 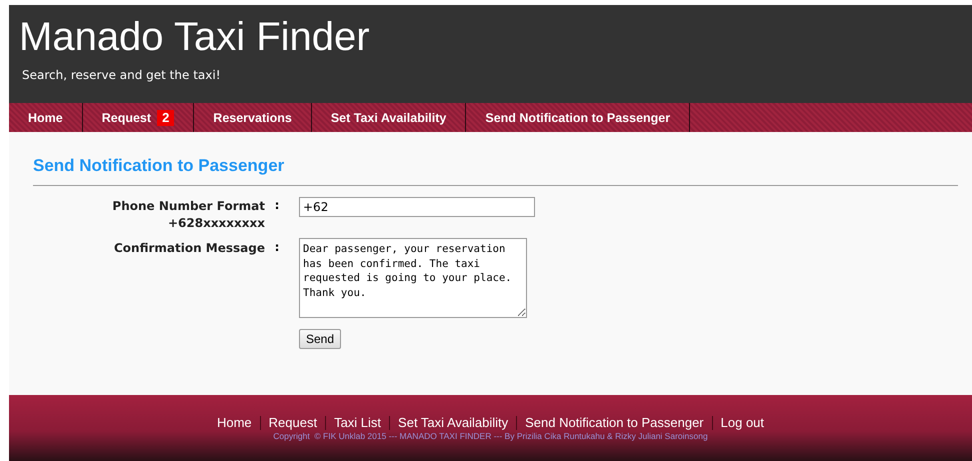 I want to click on footer-link: Taxi List, so click(x=358, y=422).